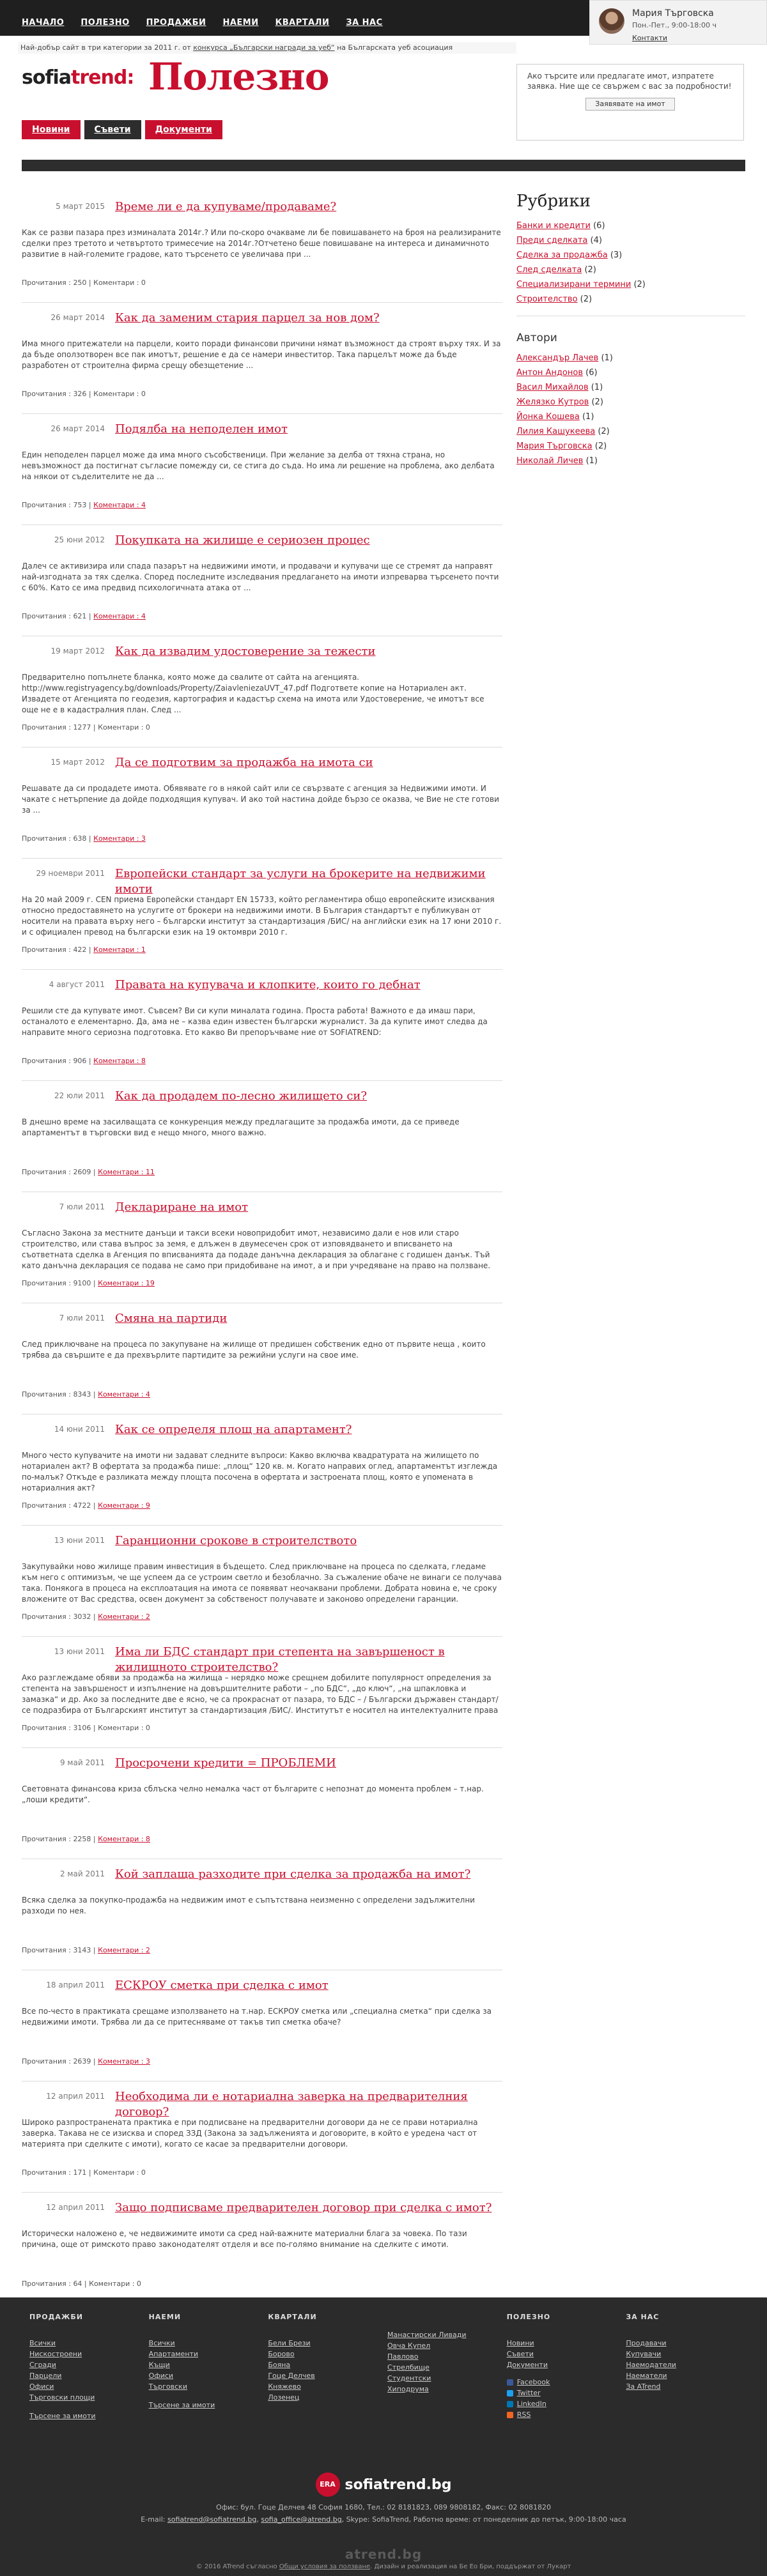  What do you see at coordinates (549, 270) in the screenshot?
I see `category-link: След сделката` at bounding box center [549, 270].